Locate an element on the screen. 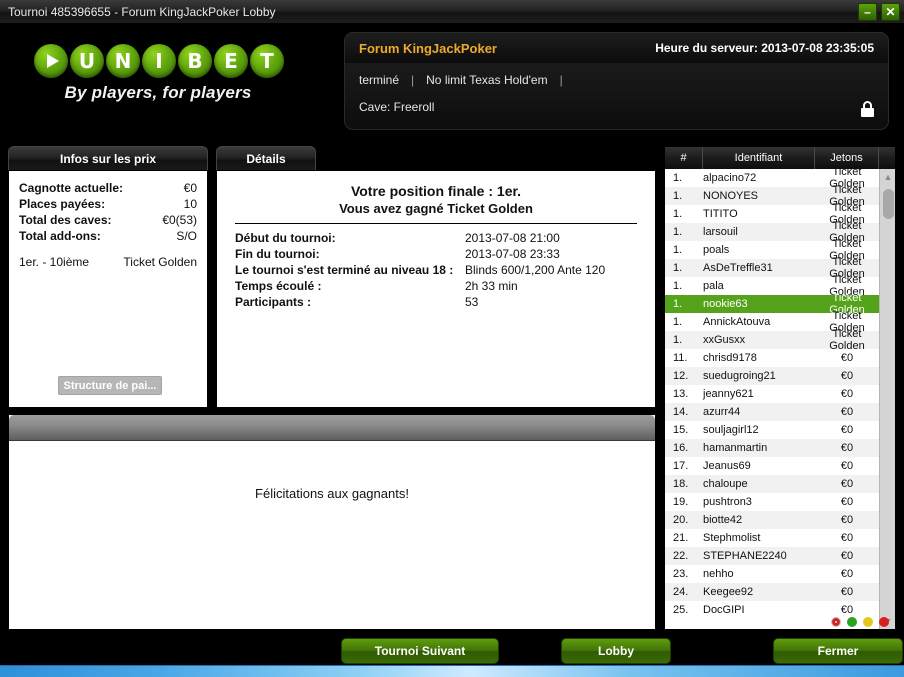  column-header-rank: # is located at coordinates (684, 158).